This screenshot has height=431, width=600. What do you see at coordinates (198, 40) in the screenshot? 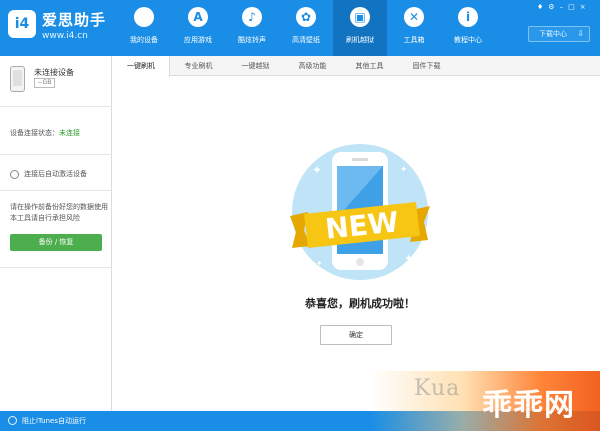
I see `nav-label: 应用游戏` at bounding box center [198, 40].